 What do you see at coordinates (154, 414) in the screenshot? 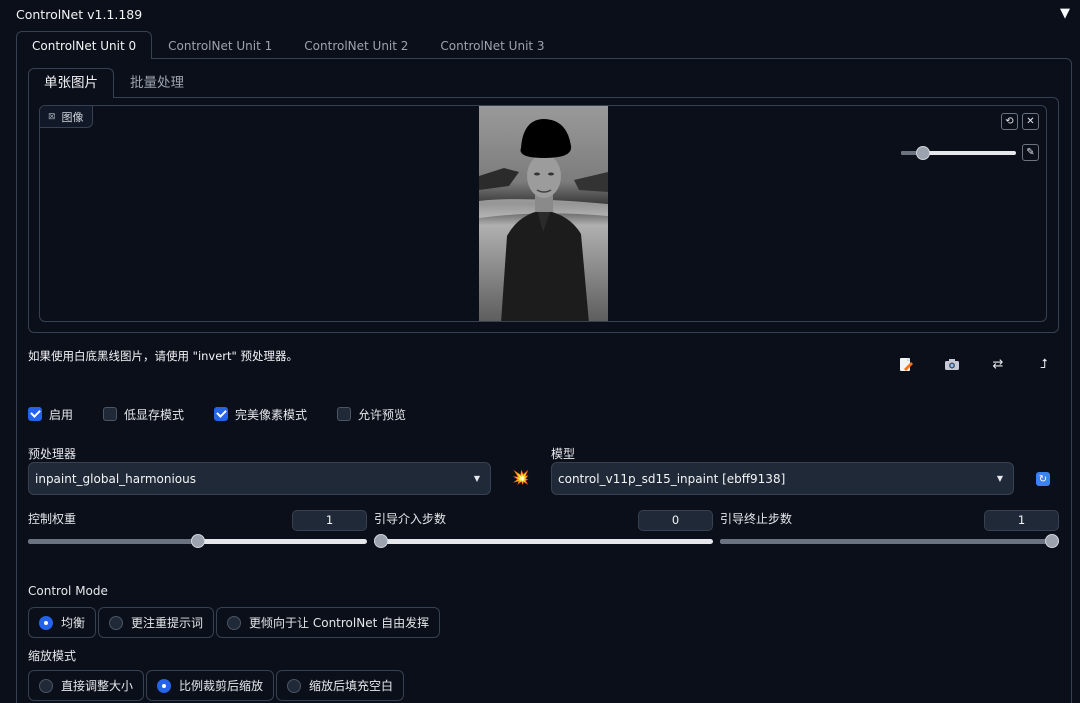
I see `low-vram-checkbox-label: 低显存模式` at bounding box center [154, 414].